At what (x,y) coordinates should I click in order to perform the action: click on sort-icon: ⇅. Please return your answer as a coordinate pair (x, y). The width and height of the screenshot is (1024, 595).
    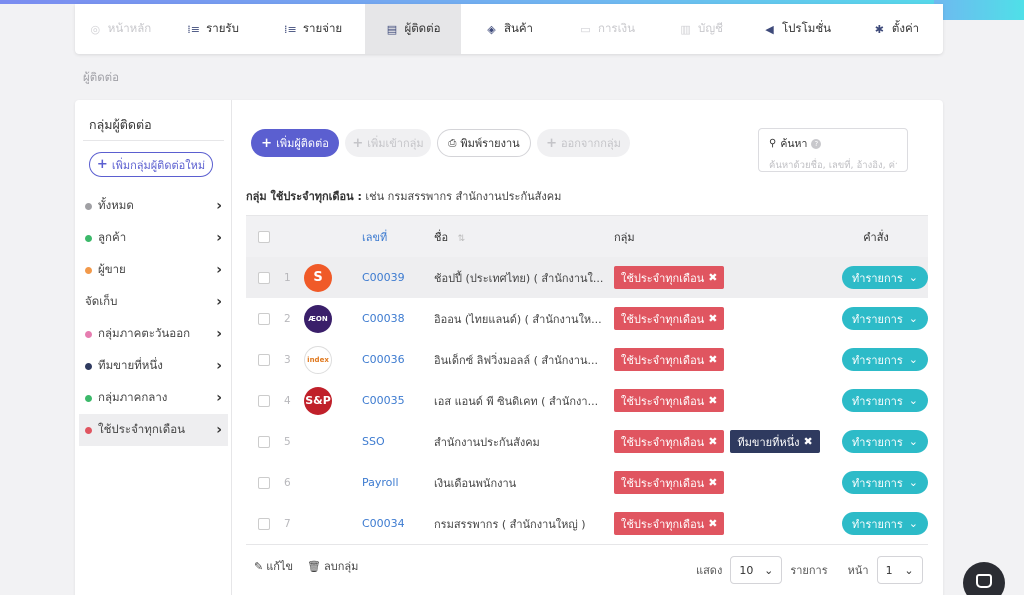
    Looking at the image, I should click on (462, 239).